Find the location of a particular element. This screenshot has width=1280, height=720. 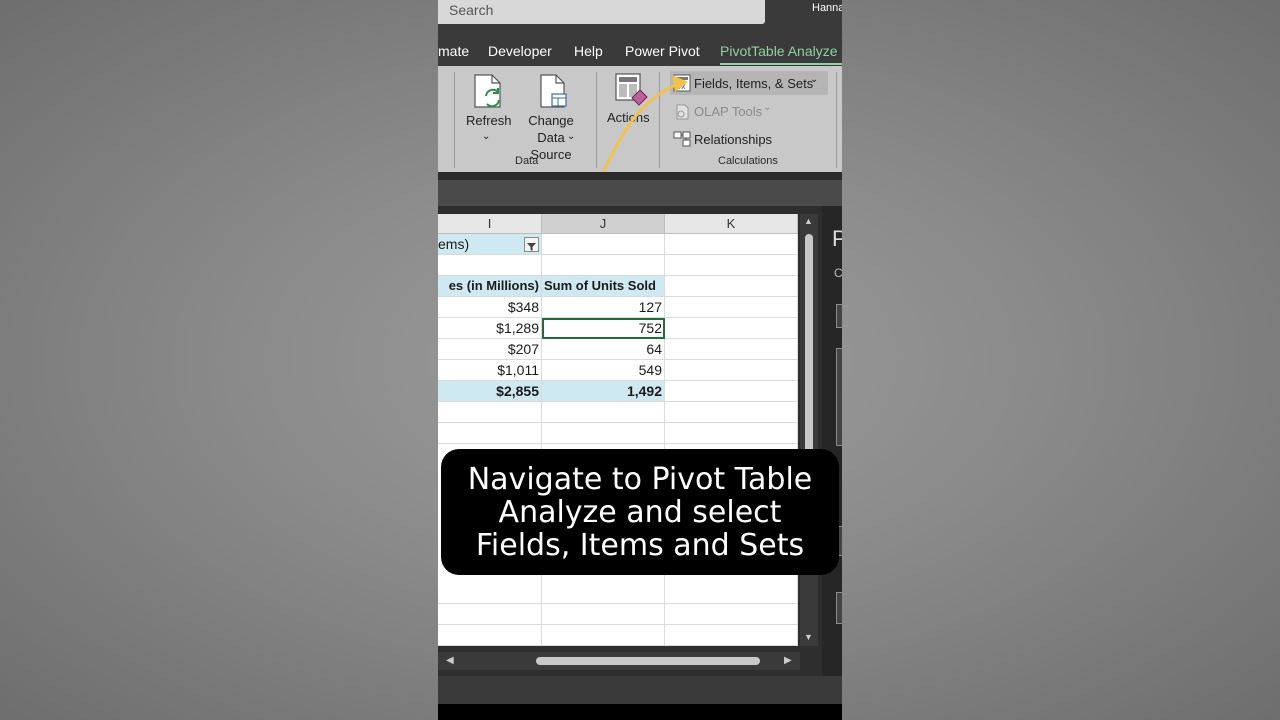

scroll-up-icon: ▲ is located at coordinates (808, 221).